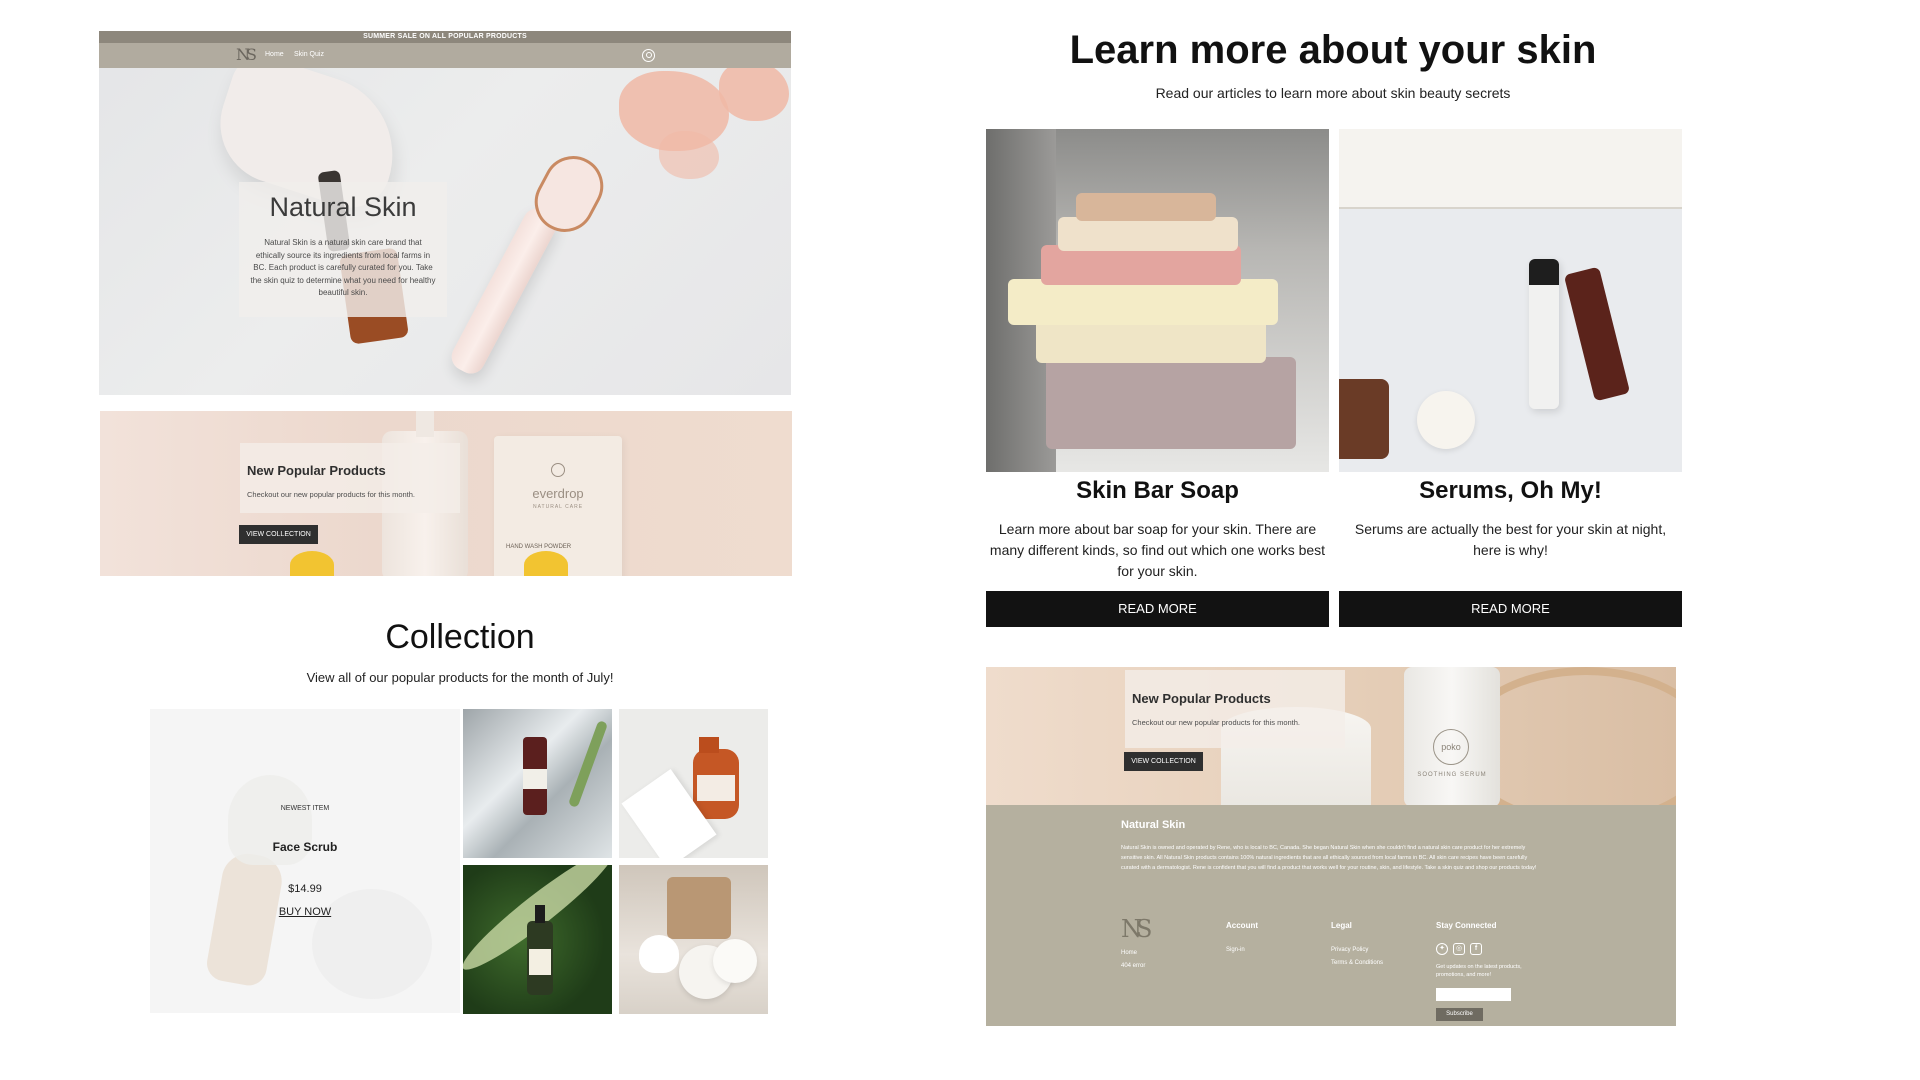 The height and width of the screenshot is (1080, 1920). Describe the element at coordinates (1133, 966) in the screenshot. I see `footer-link-404: 404 error` at that location.